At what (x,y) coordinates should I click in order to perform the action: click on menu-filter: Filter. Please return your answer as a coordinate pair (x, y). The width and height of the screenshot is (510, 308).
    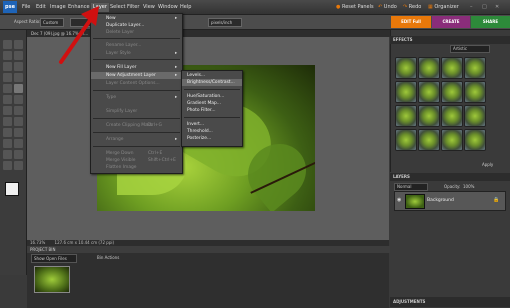
    Looking at the image, I should click on (133, 7).